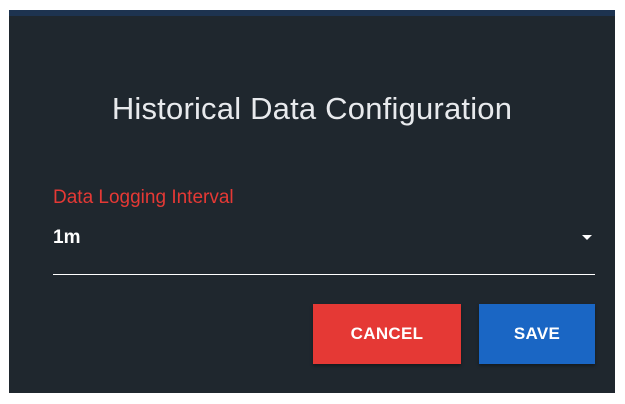 The width and height of the screenshot is (625, 404). I want to click on logging-interval-label: Data Logging Interval, so click(143, 197).